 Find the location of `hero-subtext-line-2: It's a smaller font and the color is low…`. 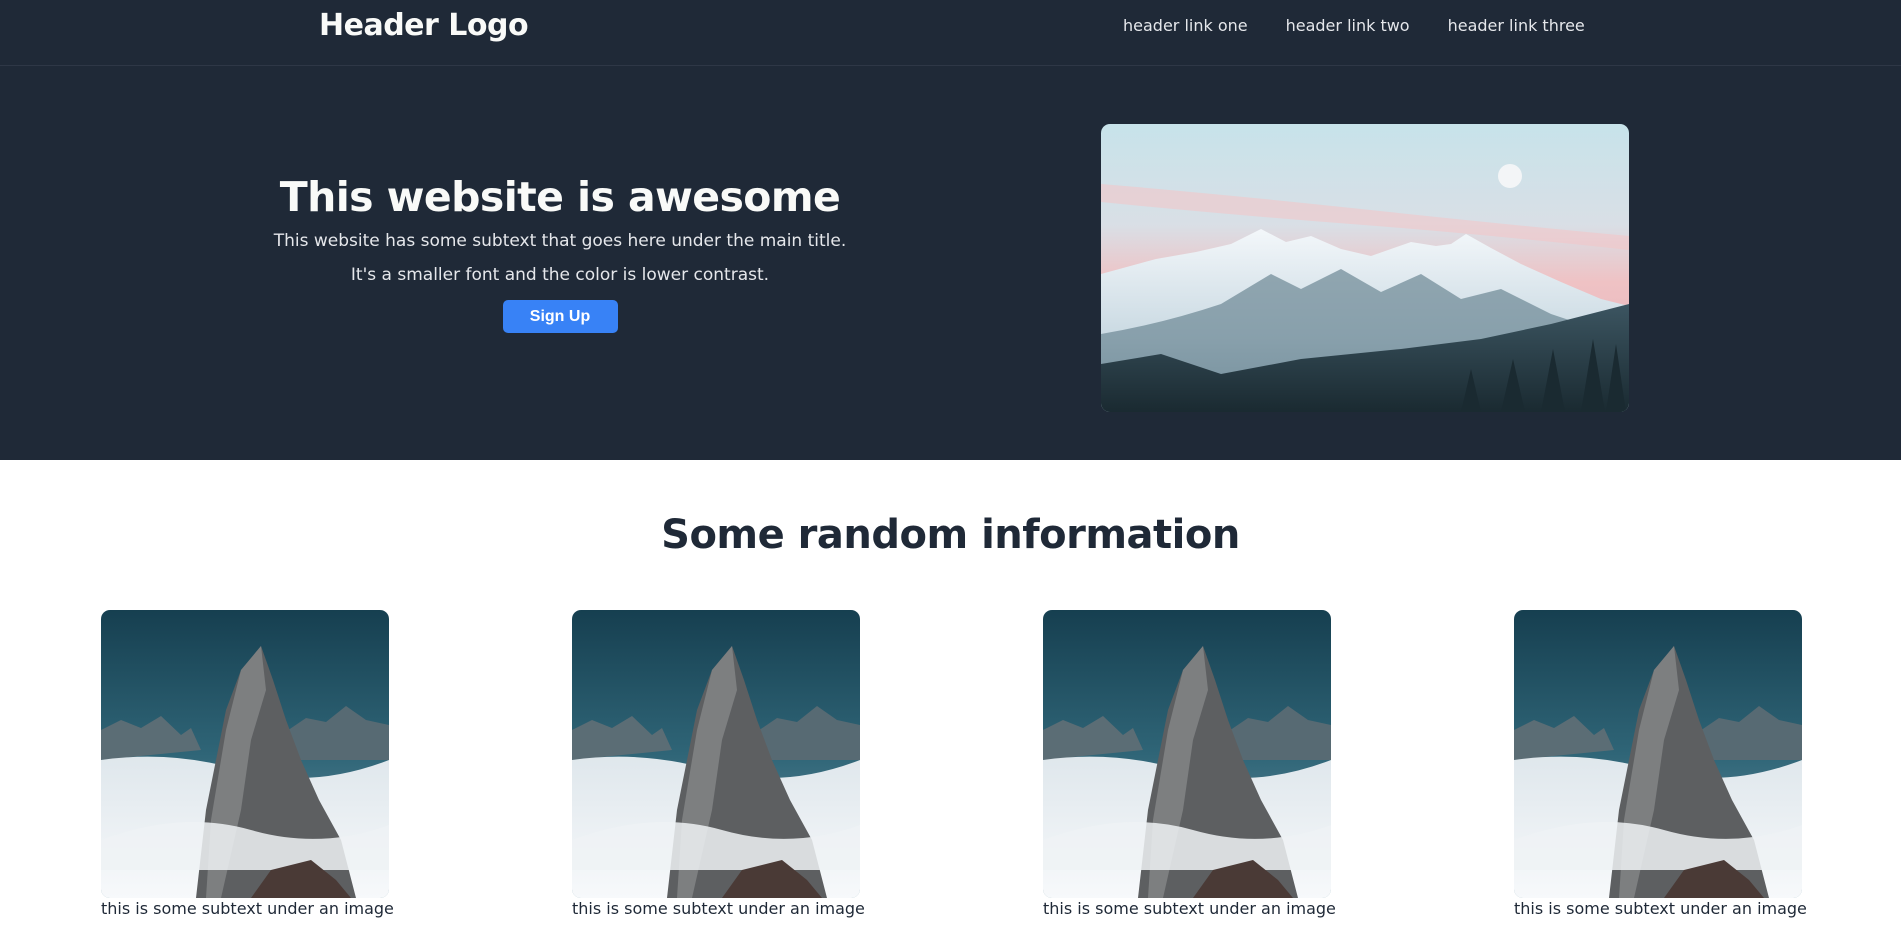

hero-subtext-line-2: It's a smaller font and the color is low… is located at coordinates (560, 275).